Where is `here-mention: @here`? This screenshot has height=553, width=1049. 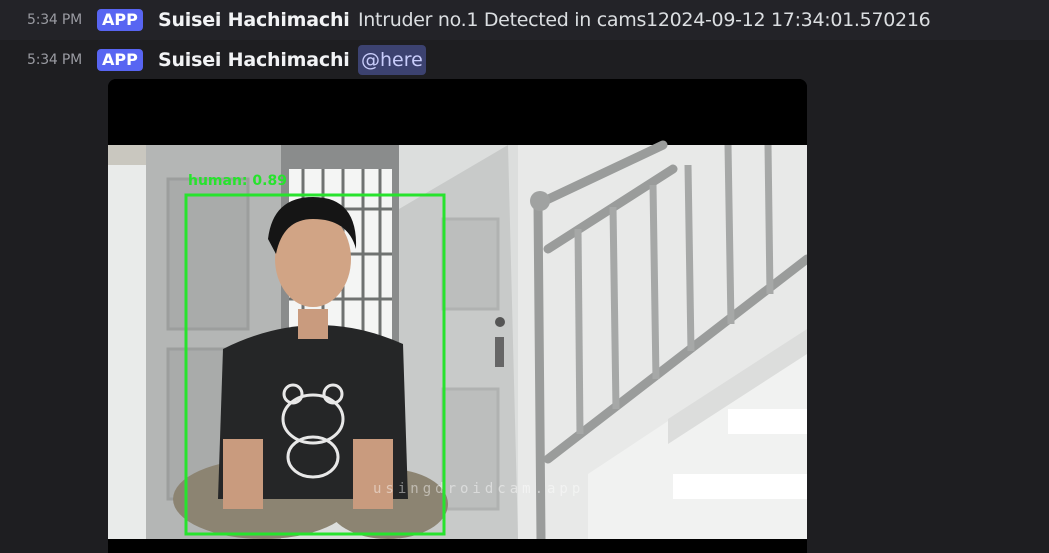
here-mention: @here is located at coordinates (392, 60).